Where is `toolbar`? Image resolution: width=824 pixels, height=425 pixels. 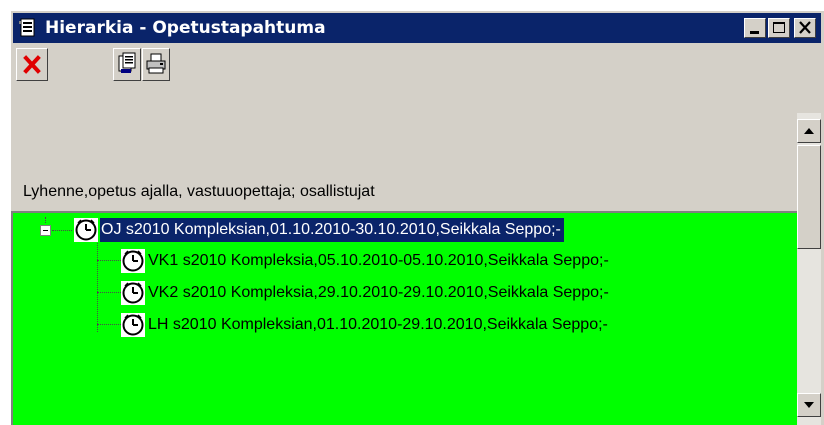
toolbar is located at coordinates (417, 65).